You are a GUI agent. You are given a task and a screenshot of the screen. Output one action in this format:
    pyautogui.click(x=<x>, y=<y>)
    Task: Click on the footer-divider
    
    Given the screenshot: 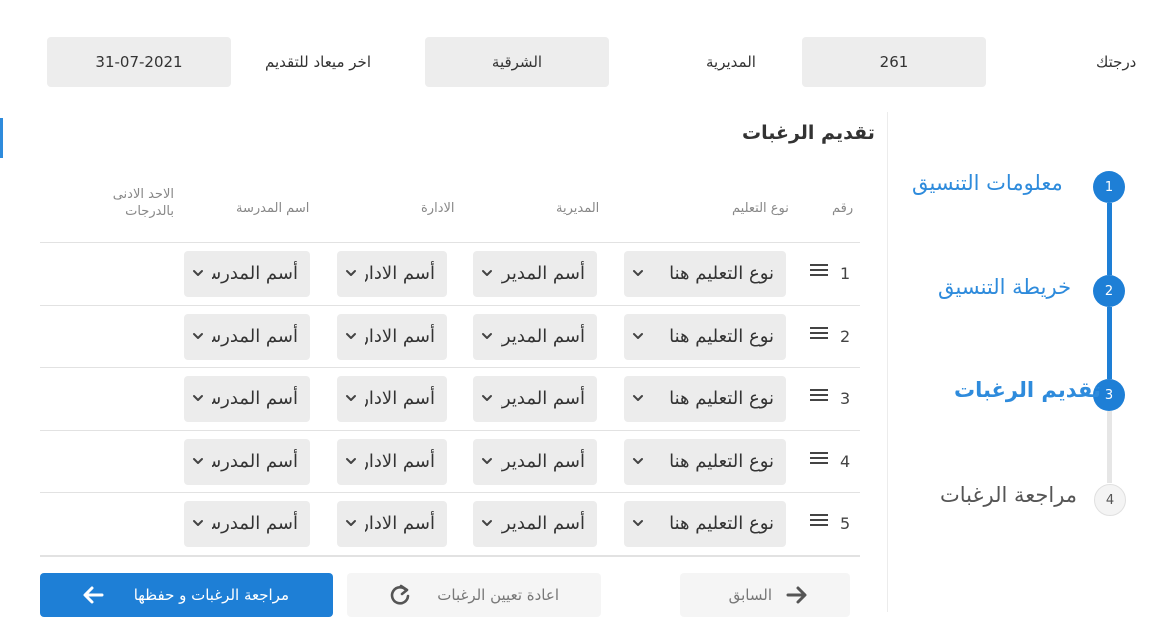 What is the action you would take?
    pyautogui.click(x=450, y=556)
    